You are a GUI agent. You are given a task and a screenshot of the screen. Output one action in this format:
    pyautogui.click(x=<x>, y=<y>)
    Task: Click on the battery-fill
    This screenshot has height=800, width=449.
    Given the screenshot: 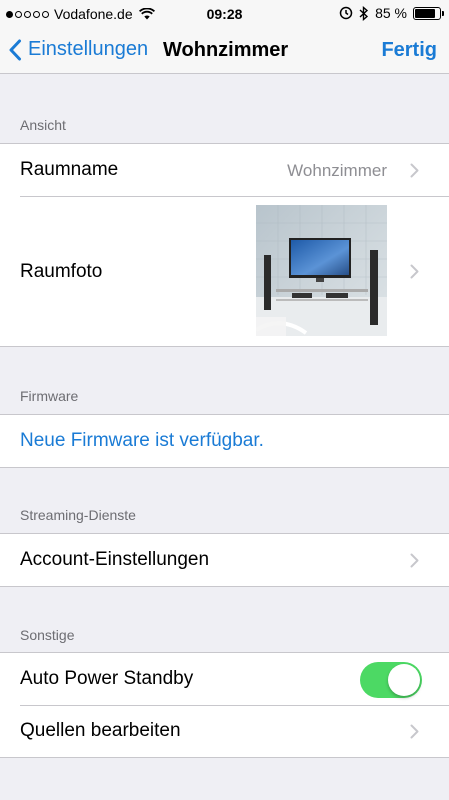 What is the action you would take?
    pyautogui.click(x=425, y=13)
    